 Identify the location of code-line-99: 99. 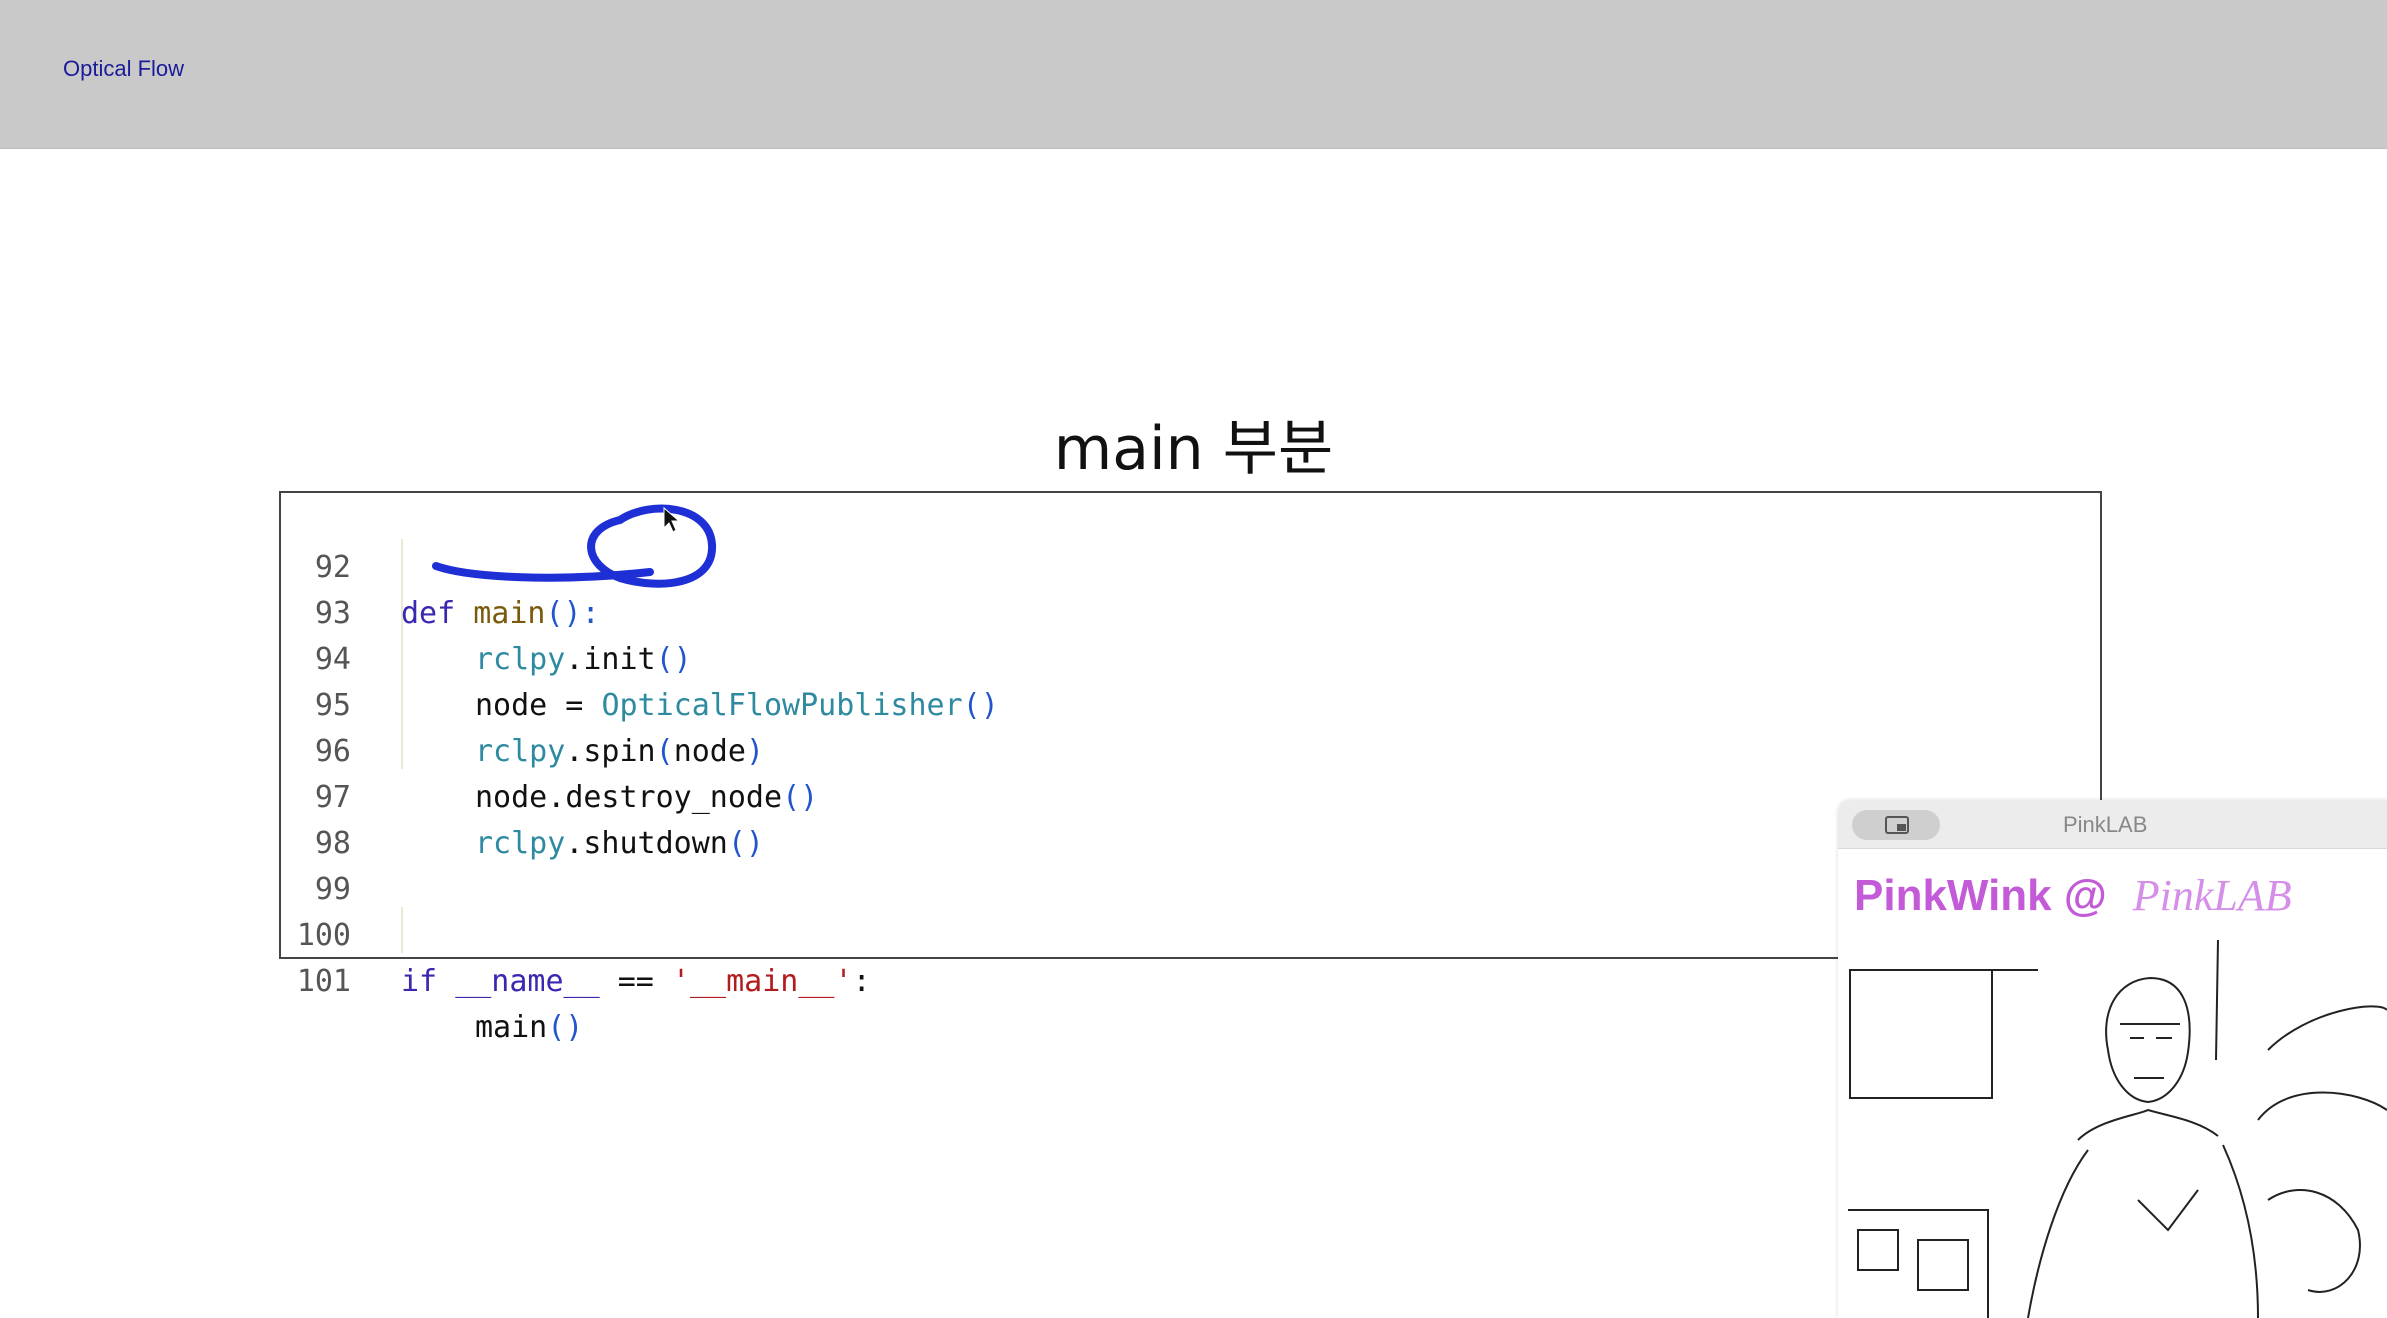
(1190, 864).